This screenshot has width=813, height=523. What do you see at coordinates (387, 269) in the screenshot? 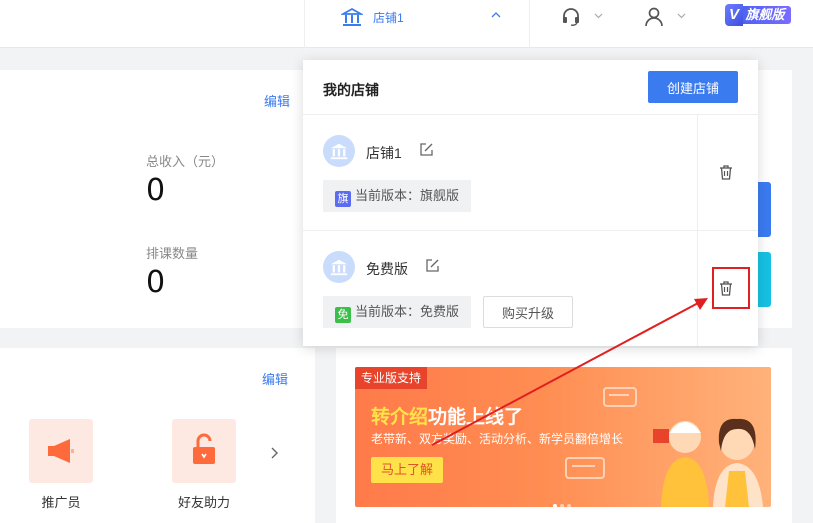
I see `shop-name: 免费版` at bounding box center [387, 269].